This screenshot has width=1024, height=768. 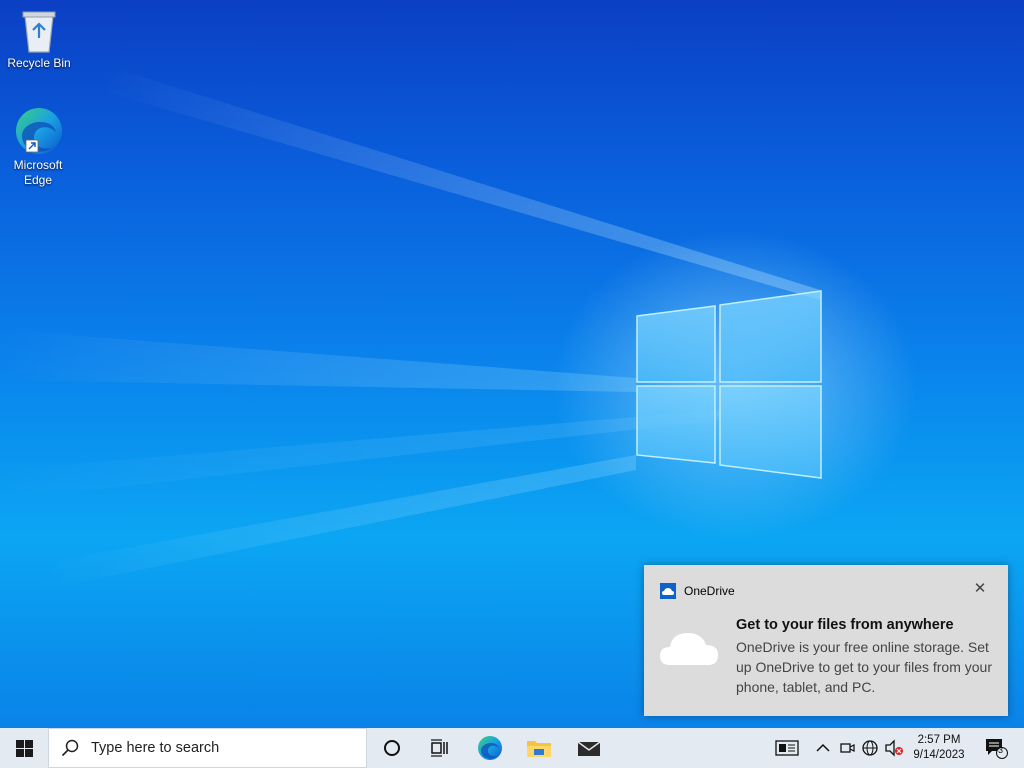 I want to click on desktop-icon-microsoft-edge: Microsoft Edge, so click(x=38, y=147).